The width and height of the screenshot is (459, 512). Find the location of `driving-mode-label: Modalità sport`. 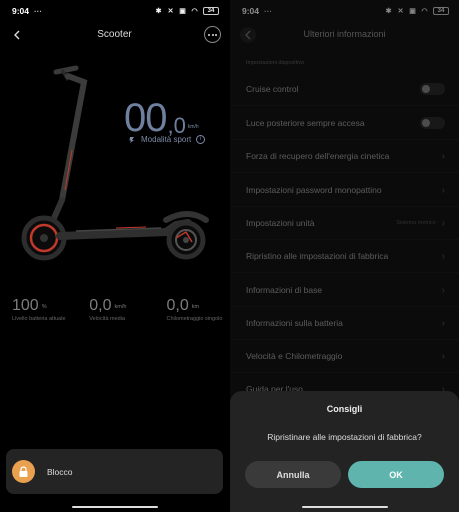

driving-mode-label: Modalità sport is located at coordinates (166, 139).